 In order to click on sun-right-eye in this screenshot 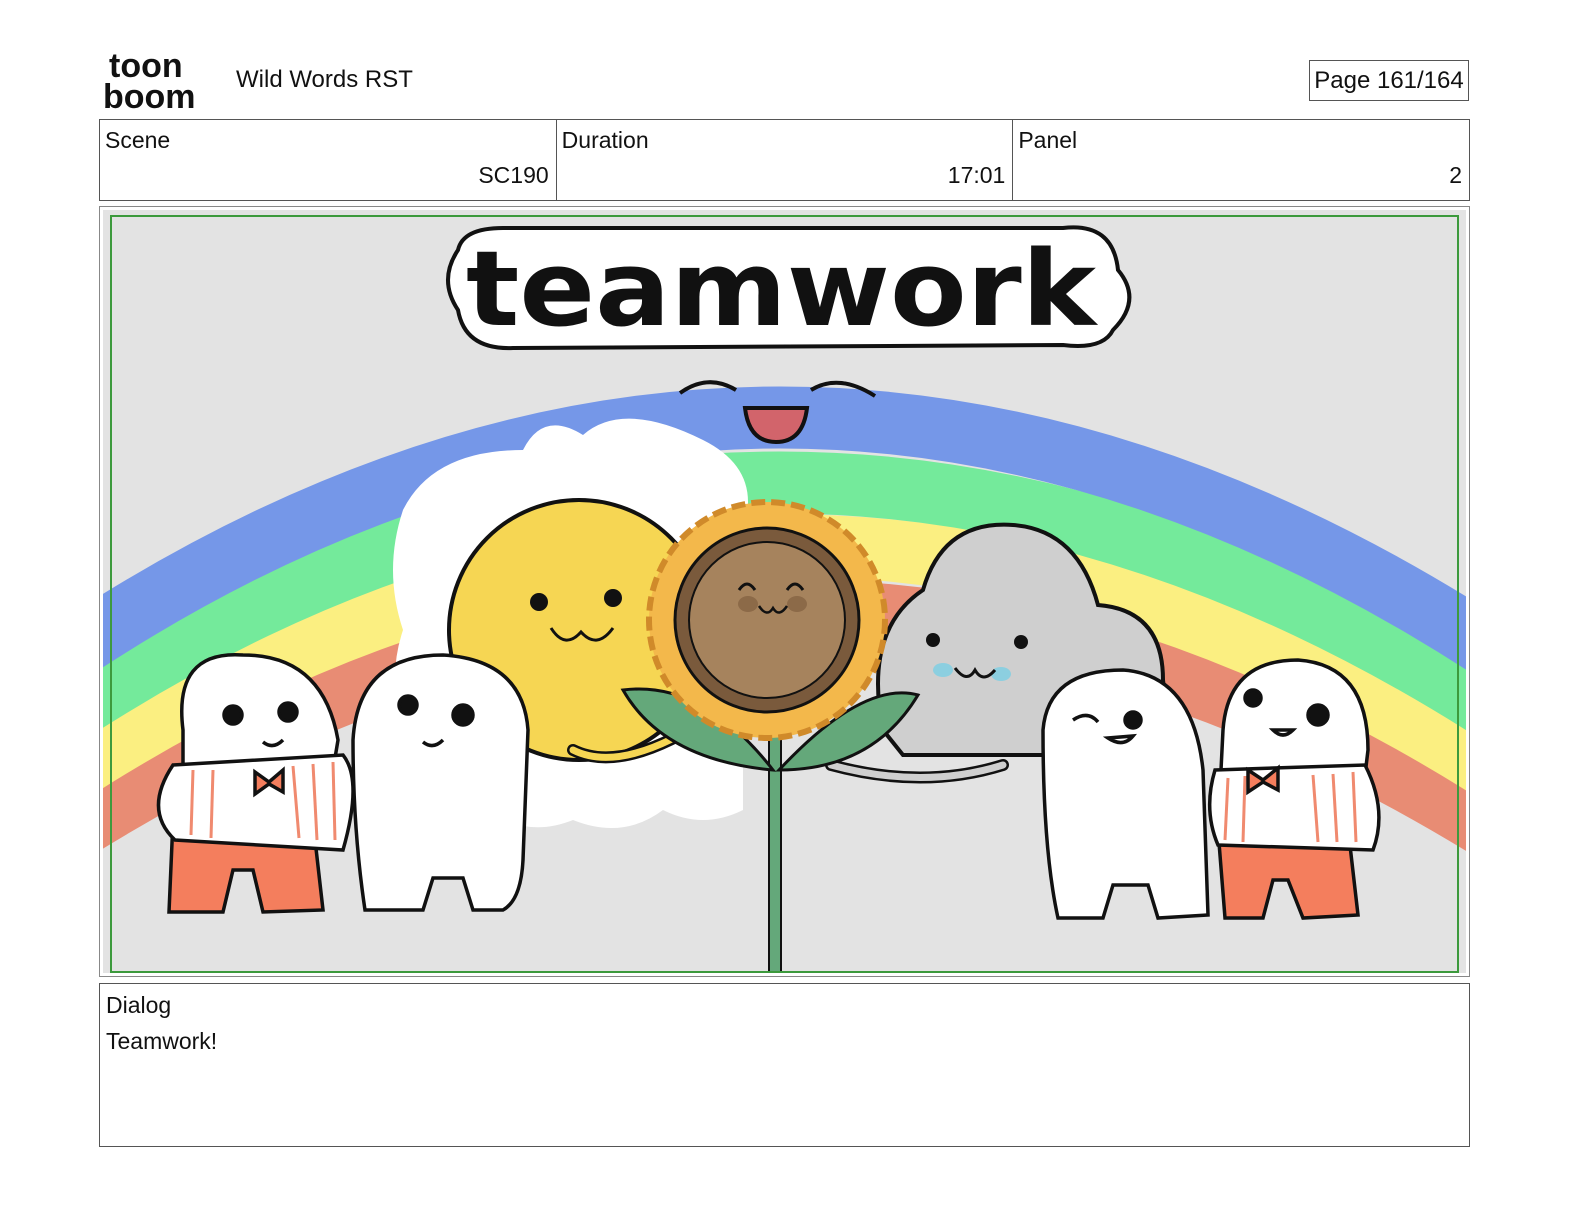, I will do `click(613, 598)`.